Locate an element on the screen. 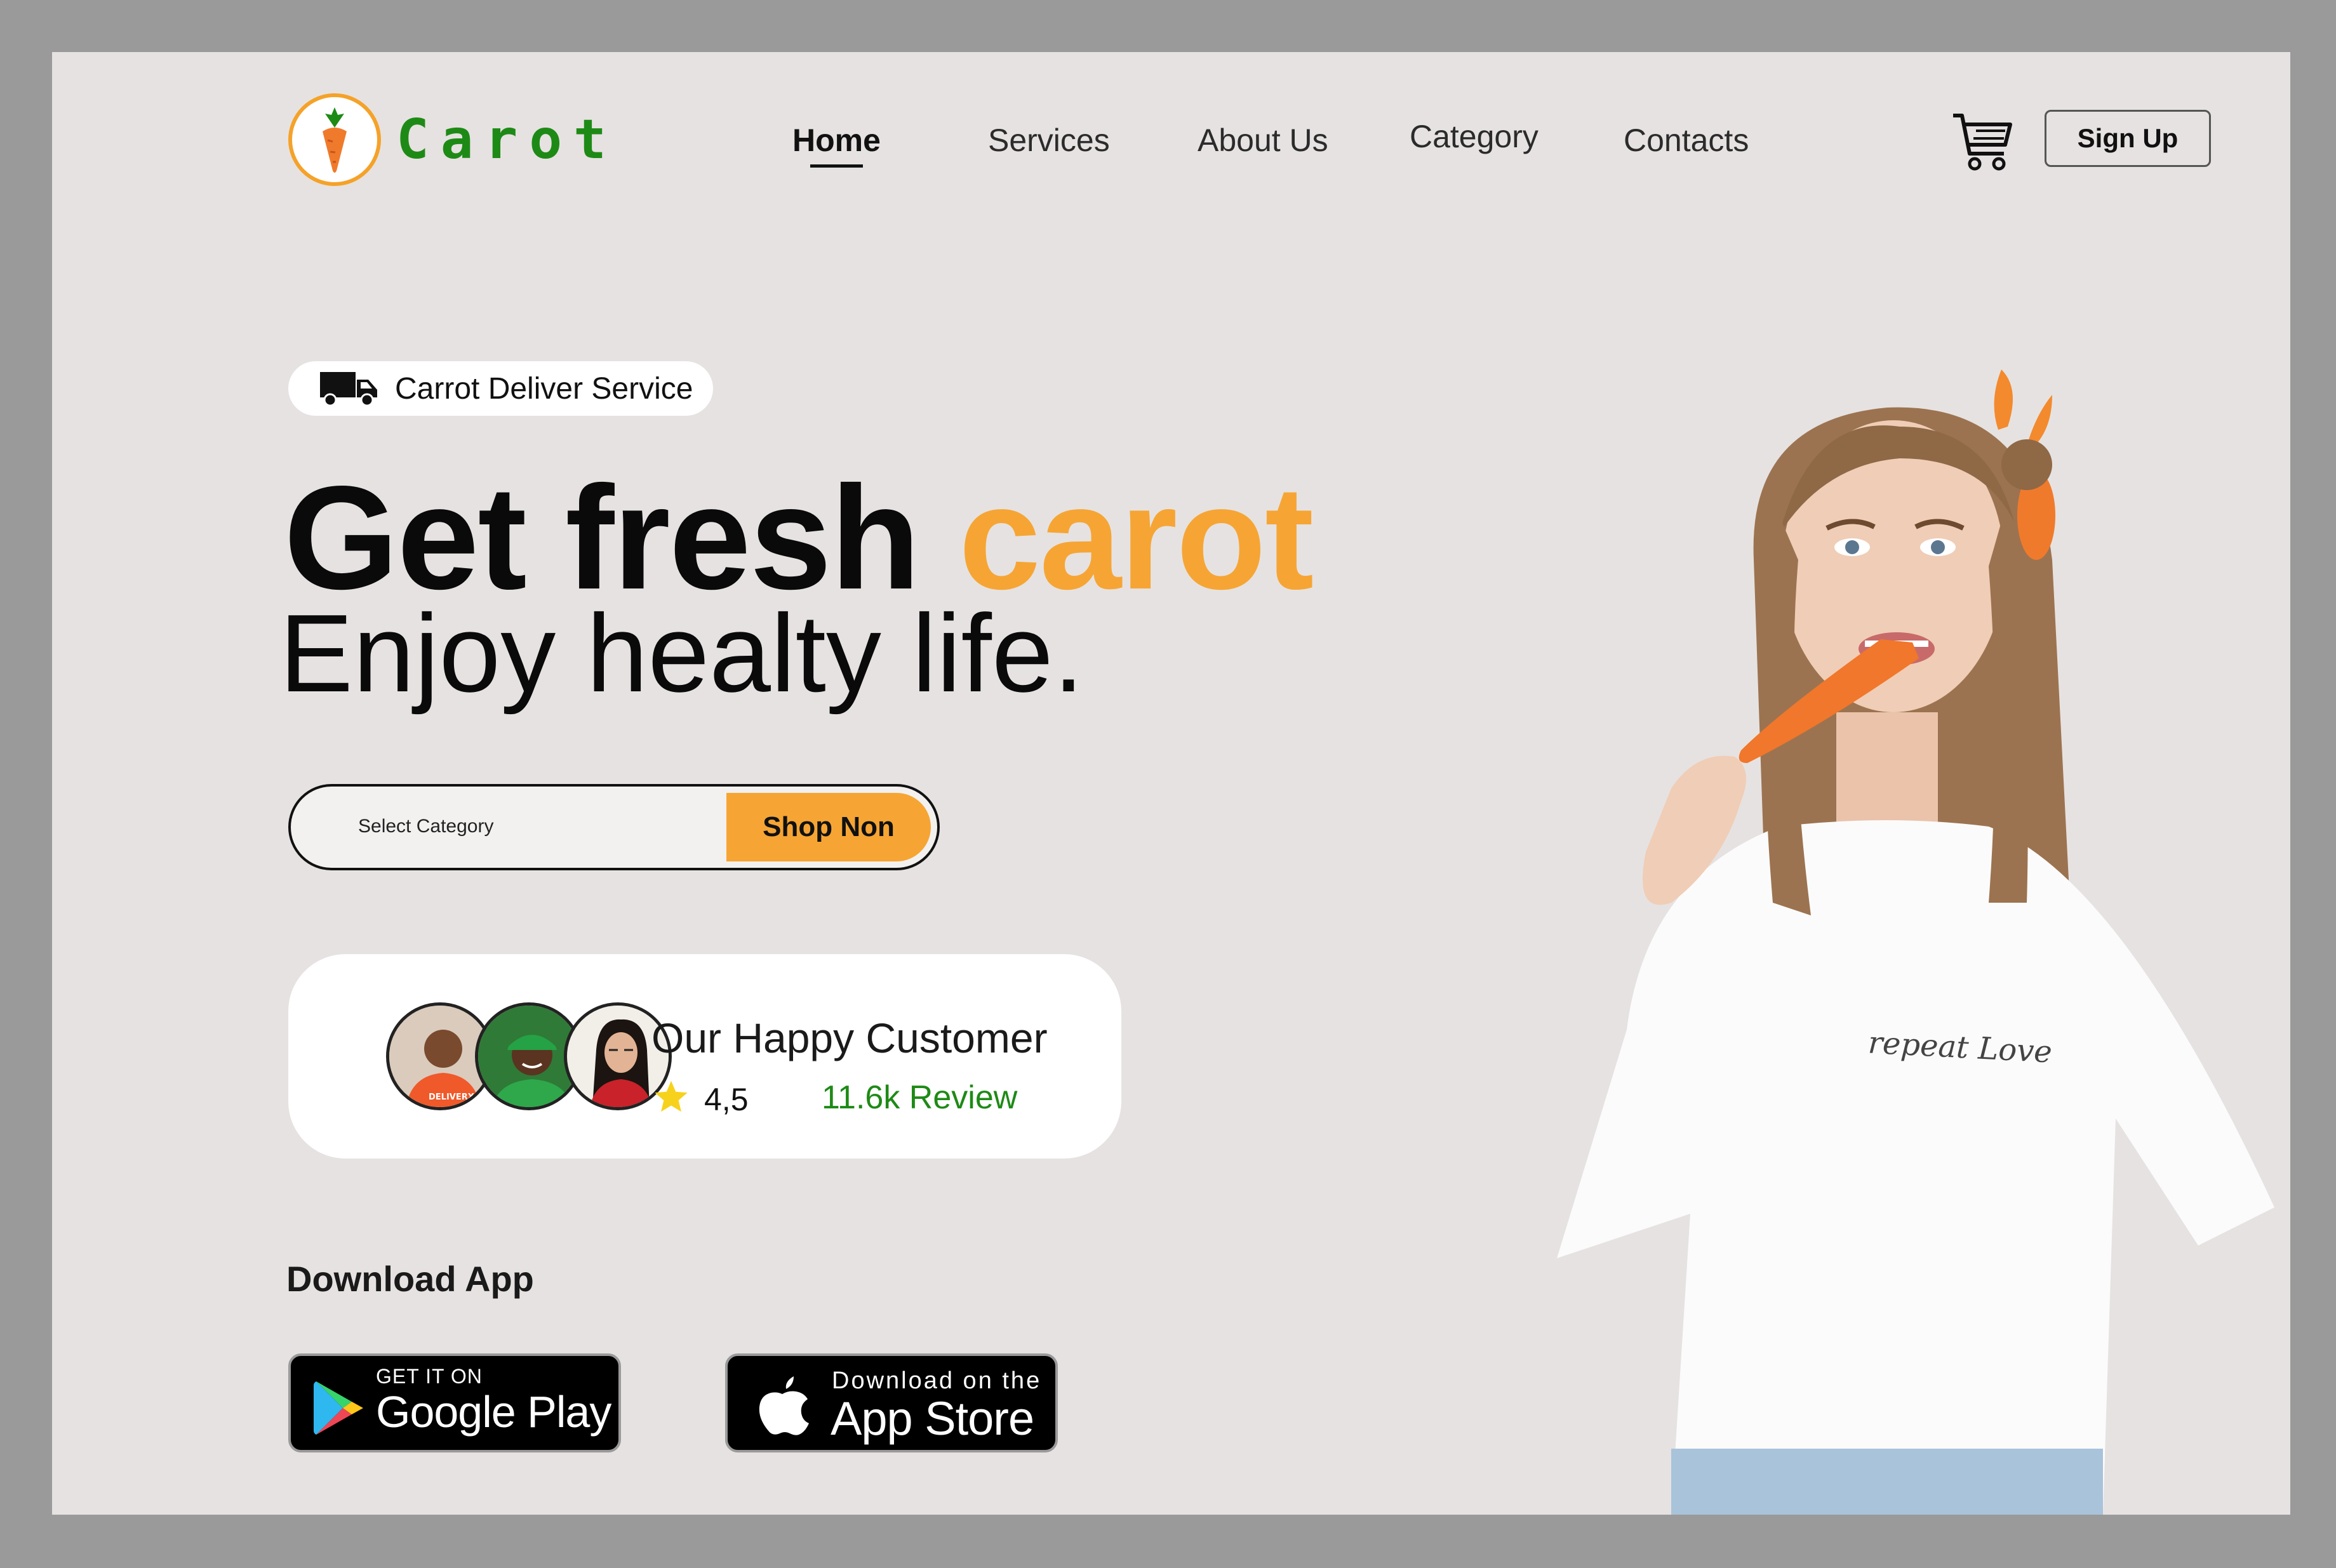 The width and height of the screenshot is (2336, 1568). brand-logo: Carot is located at coordinates (453, 139).